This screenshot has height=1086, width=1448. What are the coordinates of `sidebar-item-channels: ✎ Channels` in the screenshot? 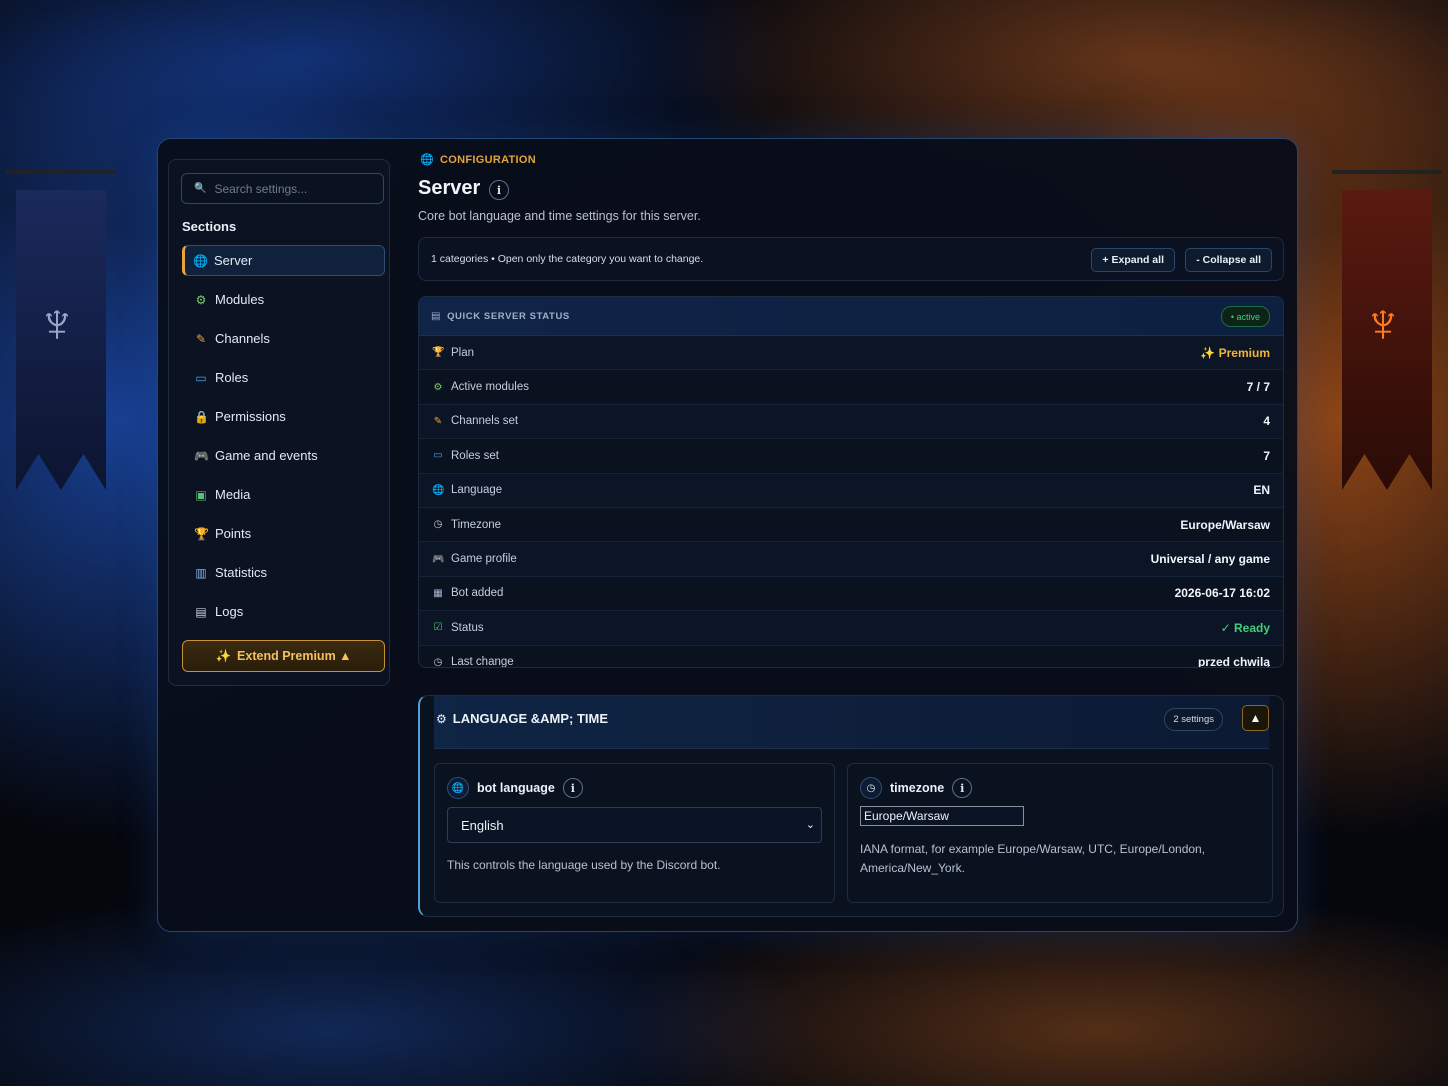 It's located at (283, 338).